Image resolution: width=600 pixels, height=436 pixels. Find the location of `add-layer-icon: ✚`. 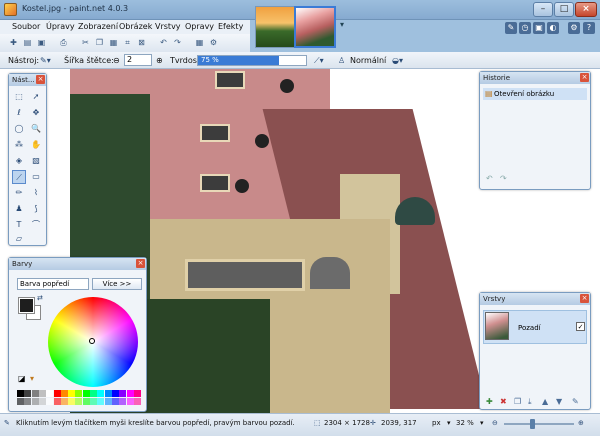

add-layer-icon: ✚ is located at coordinates (489, 401).